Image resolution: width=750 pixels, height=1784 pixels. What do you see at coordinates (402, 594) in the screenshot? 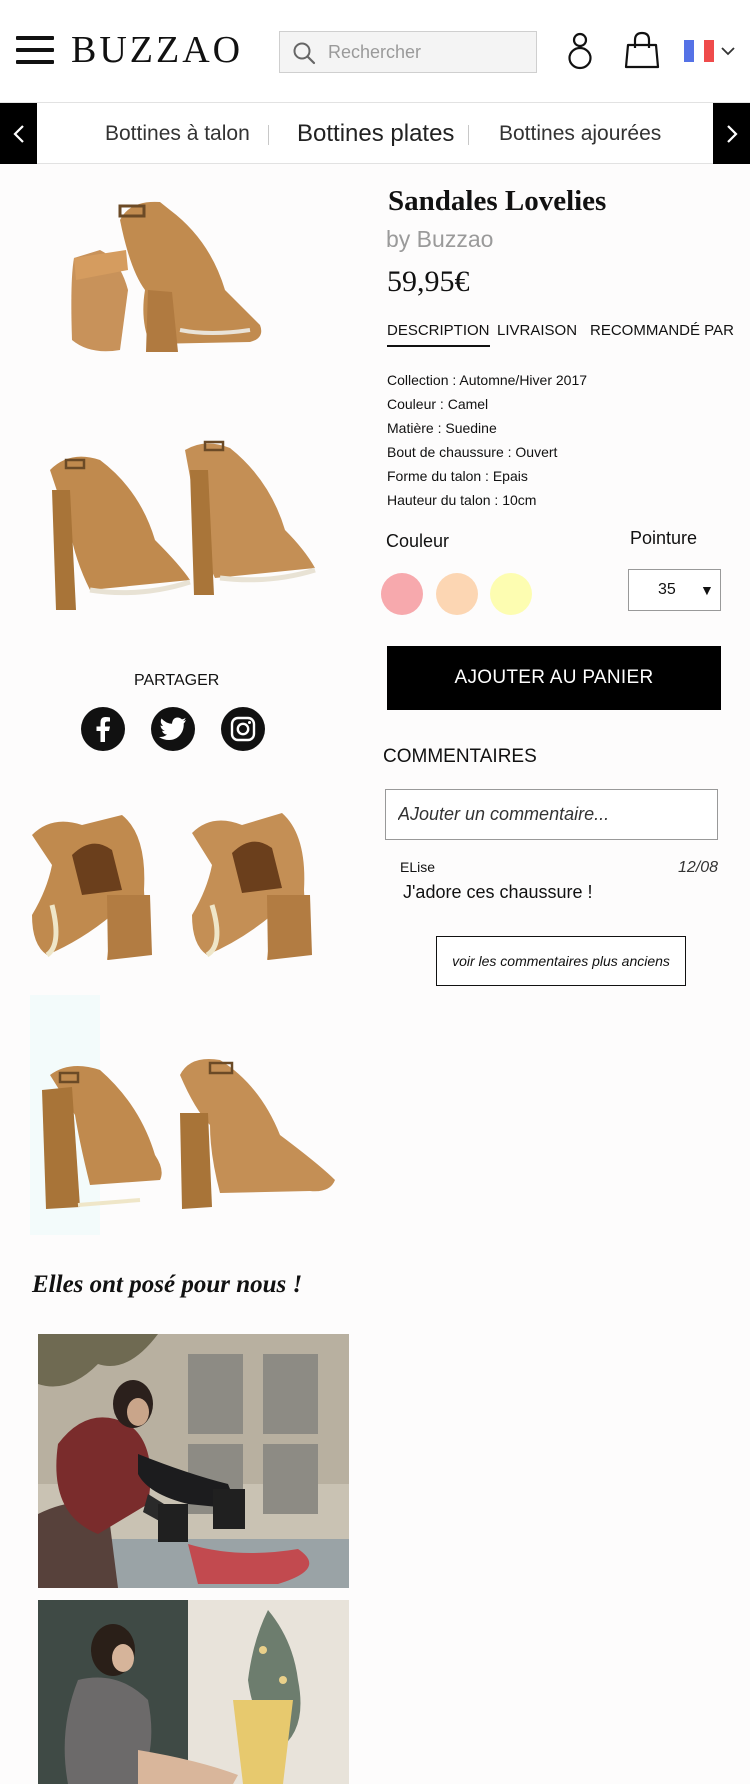
I see `color-swatch-pink` at bounding box center [402, 594].